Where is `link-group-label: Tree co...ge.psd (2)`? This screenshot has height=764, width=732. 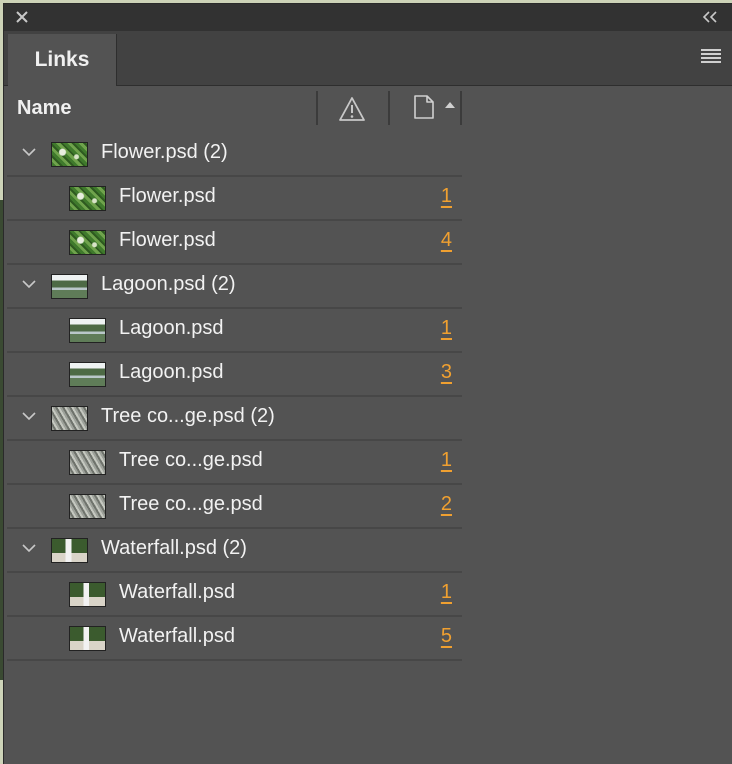 link-group-label: Tree co...ge.psd (2) is located at coordinates (188, 416).